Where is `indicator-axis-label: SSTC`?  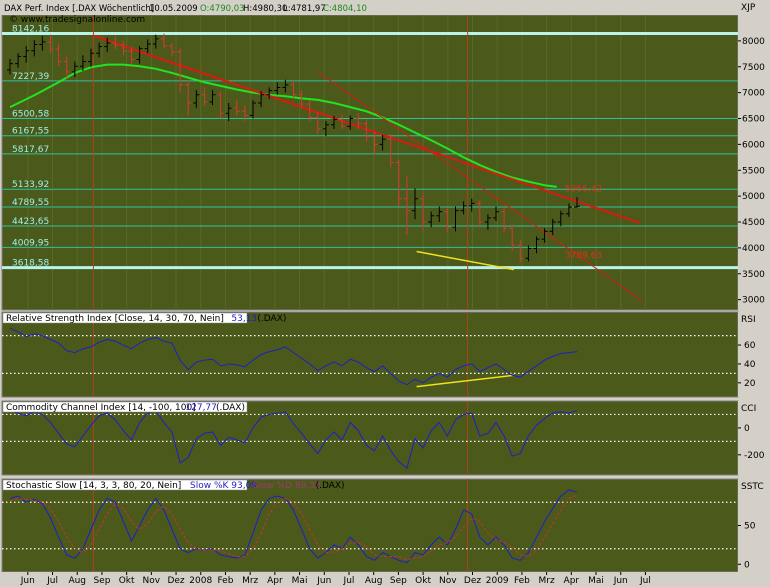 indicator-axis-label: SSTC is located at coordinates (752, 487).